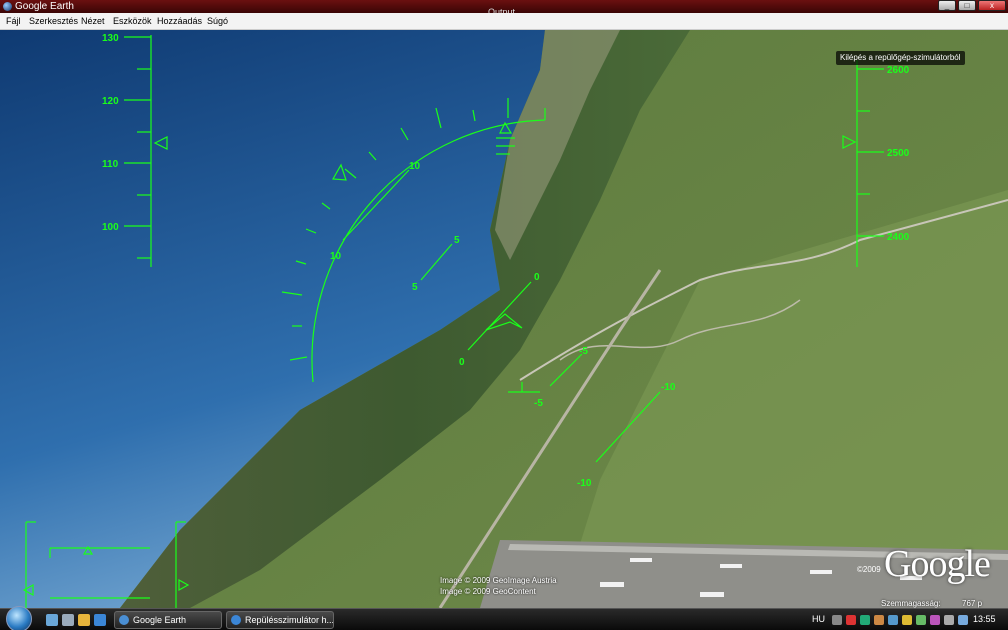 The image size is (1008, 630). I want to click on network-icon, so click(865, 620).